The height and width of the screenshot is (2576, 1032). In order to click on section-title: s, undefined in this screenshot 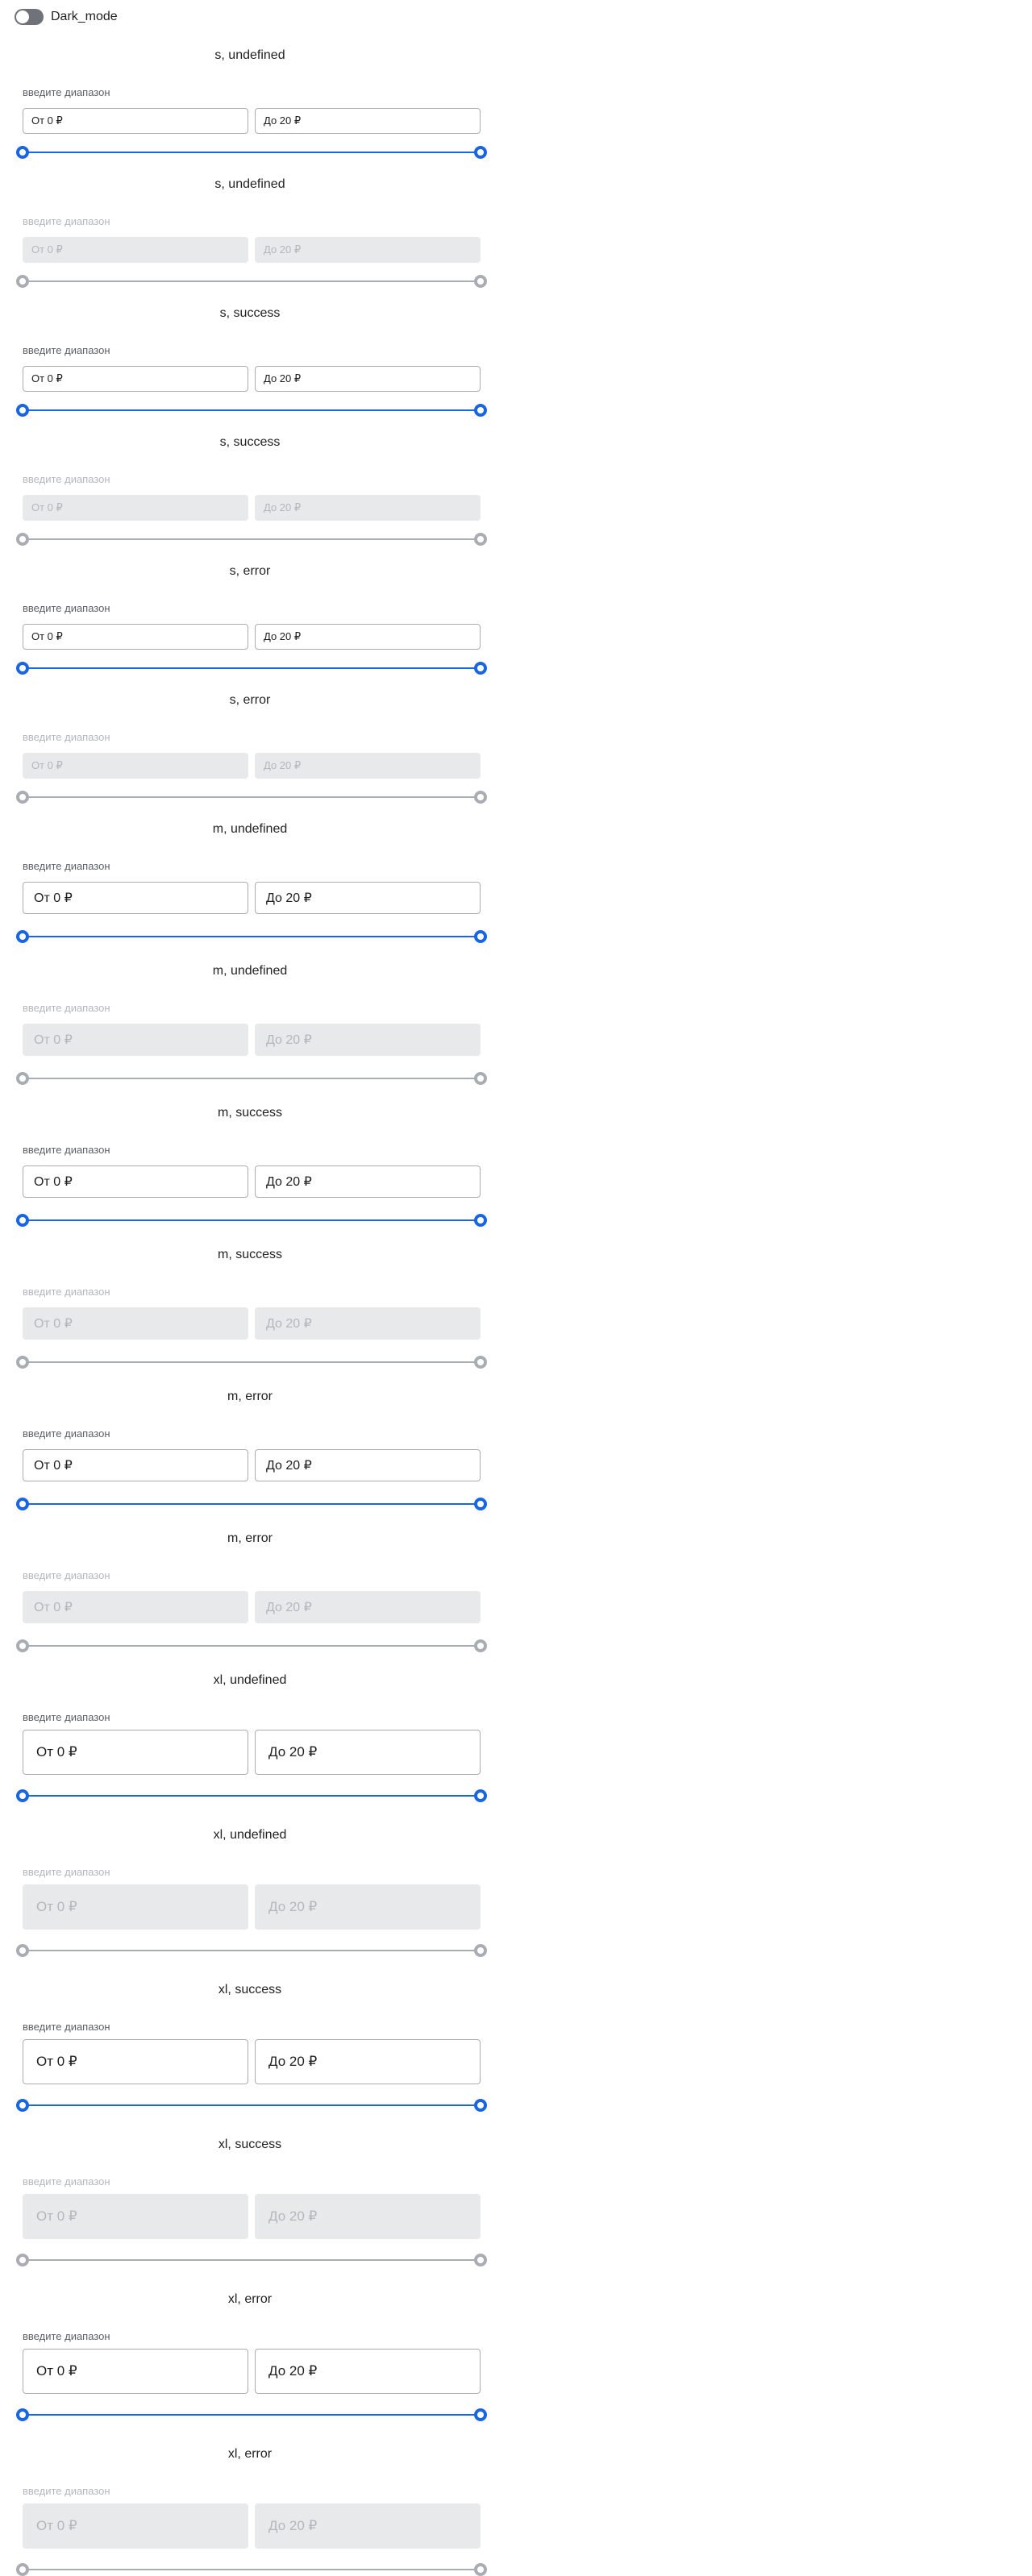, I will do `click(250, 184)`.